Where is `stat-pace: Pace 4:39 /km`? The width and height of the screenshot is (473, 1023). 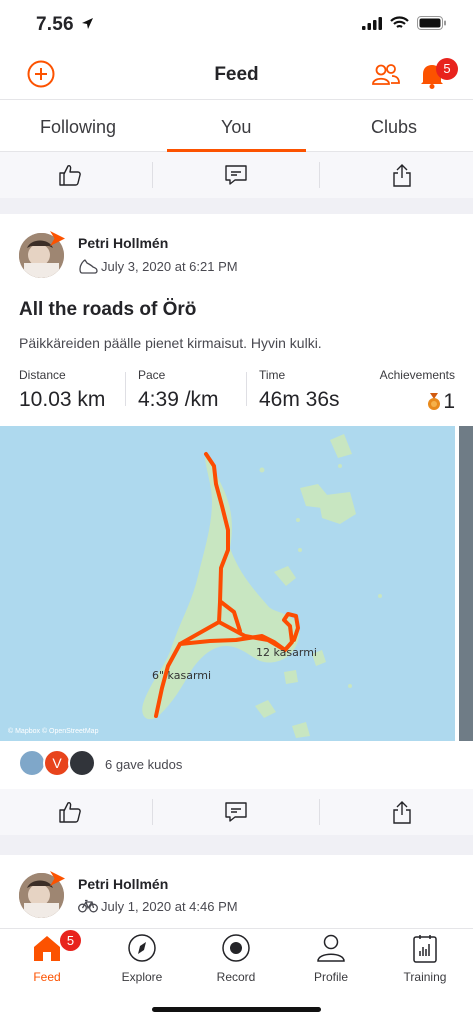
stat-pace: Pace 4:39 /km is located at coordinates (178, 390).